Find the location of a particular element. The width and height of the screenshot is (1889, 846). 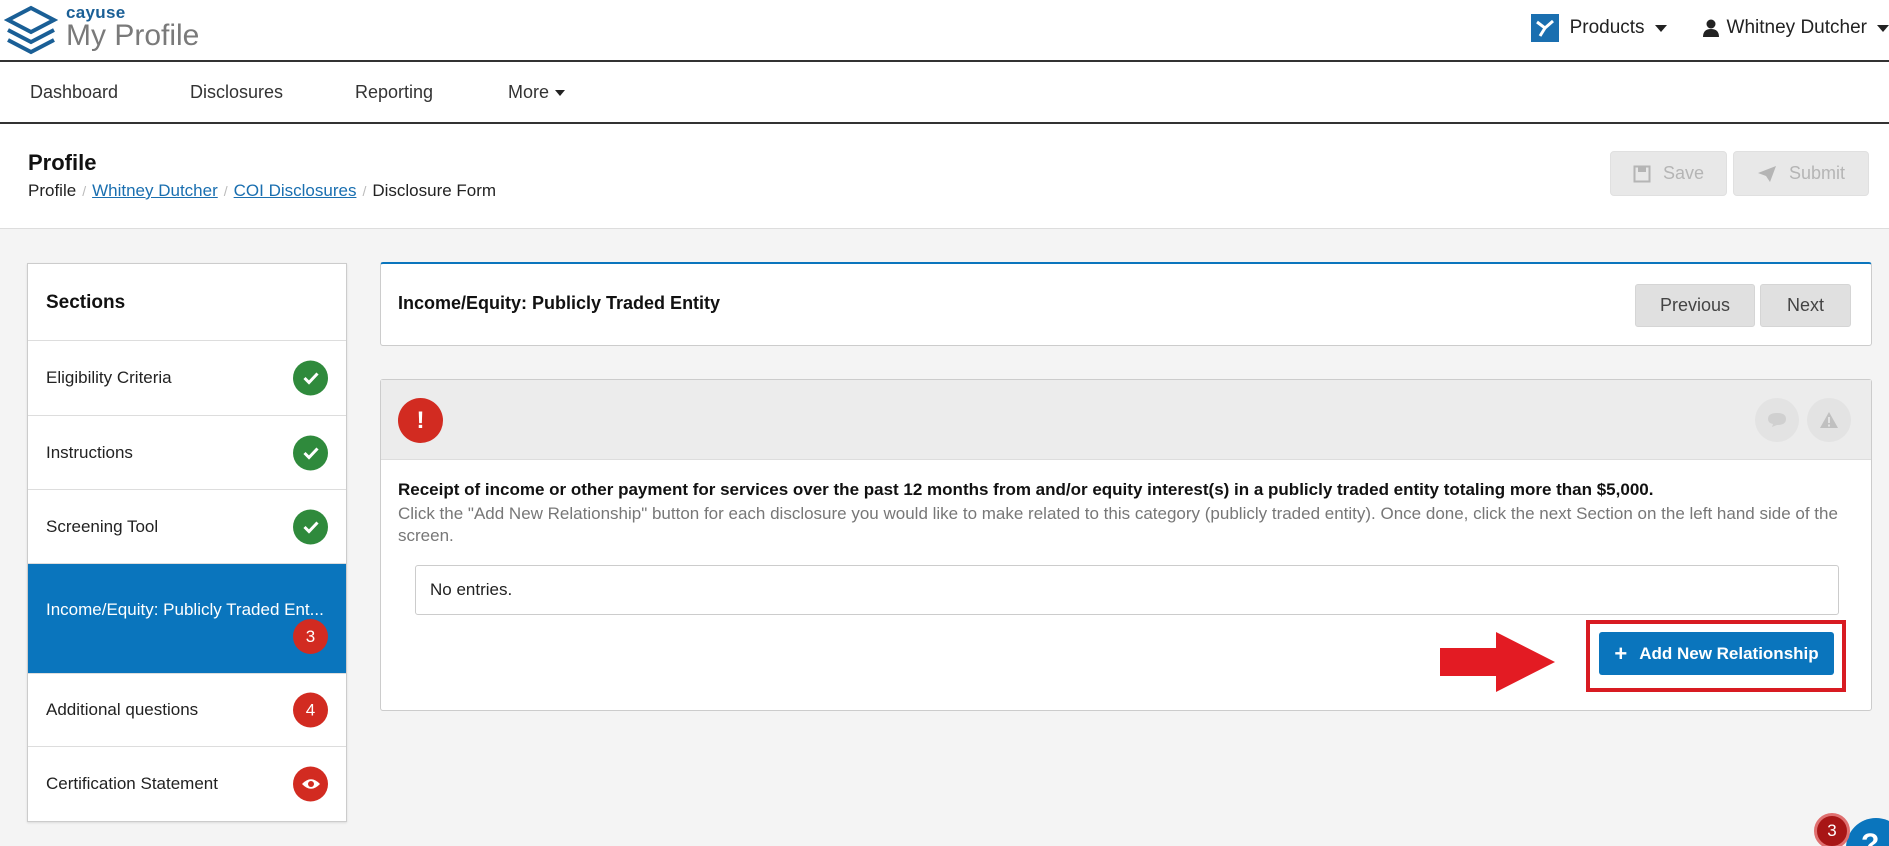

save-label: Save is located at coordinates (1683, 173).